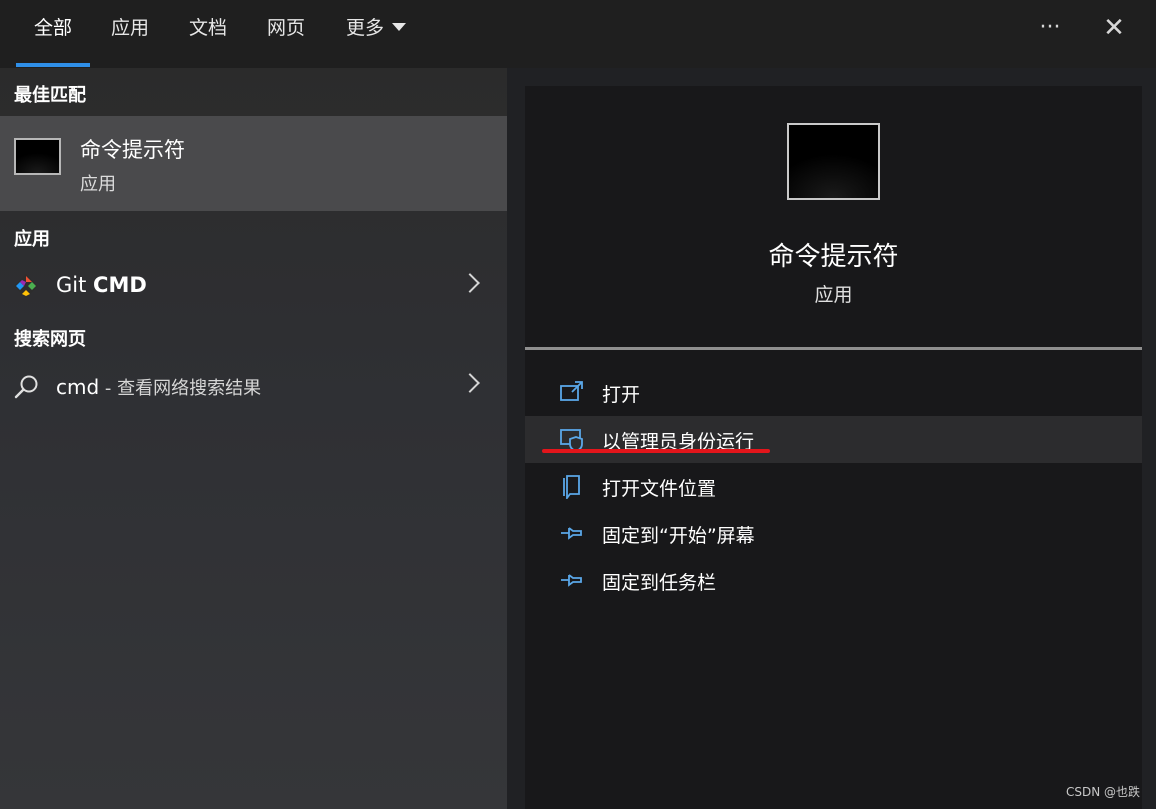  Describe the element at coordinates (833, 439) in the screenshot. I see `run-as-admin-action: 以管理员身份运行` at that location.